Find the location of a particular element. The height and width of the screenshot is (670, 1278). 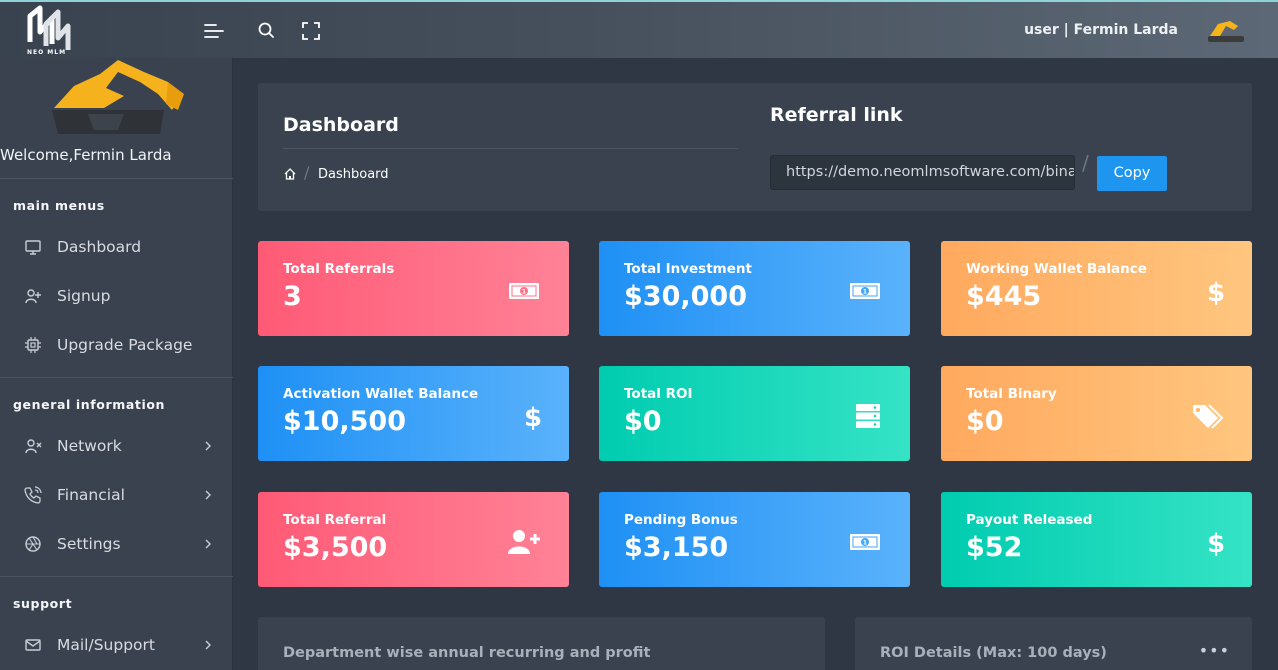

stat-label: Pending Bonus is located at coordinates (681, 520).